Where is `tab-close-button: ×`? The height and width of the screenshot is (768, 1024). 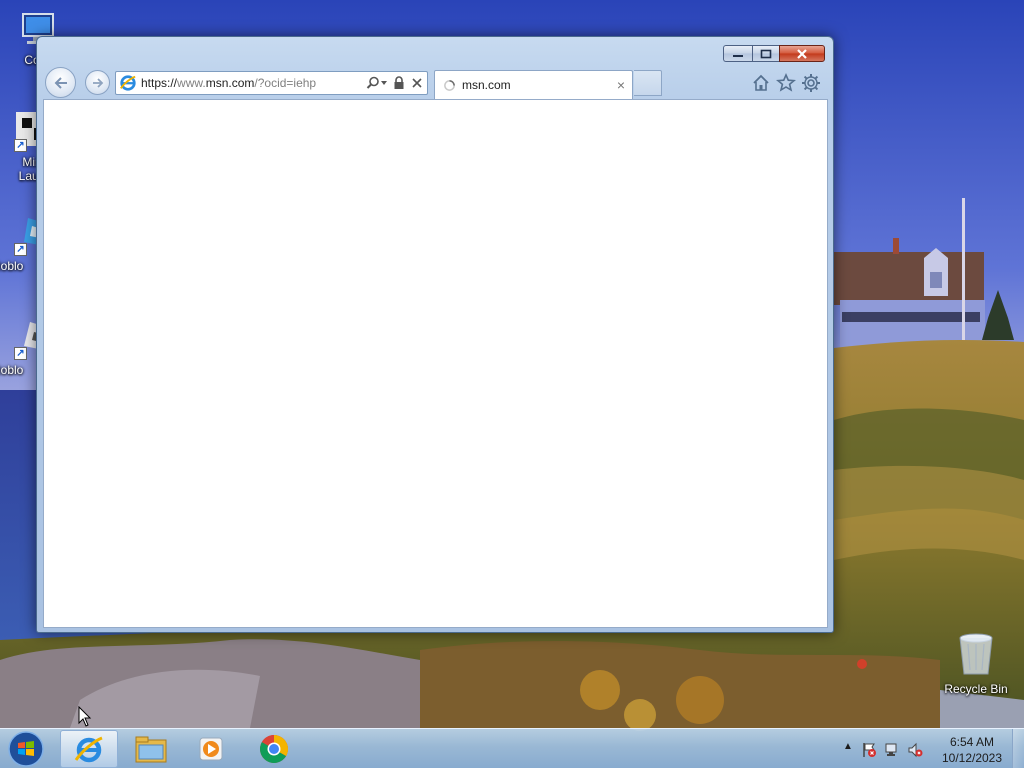 tab-close-button: × is located at coordinates (621, 85).